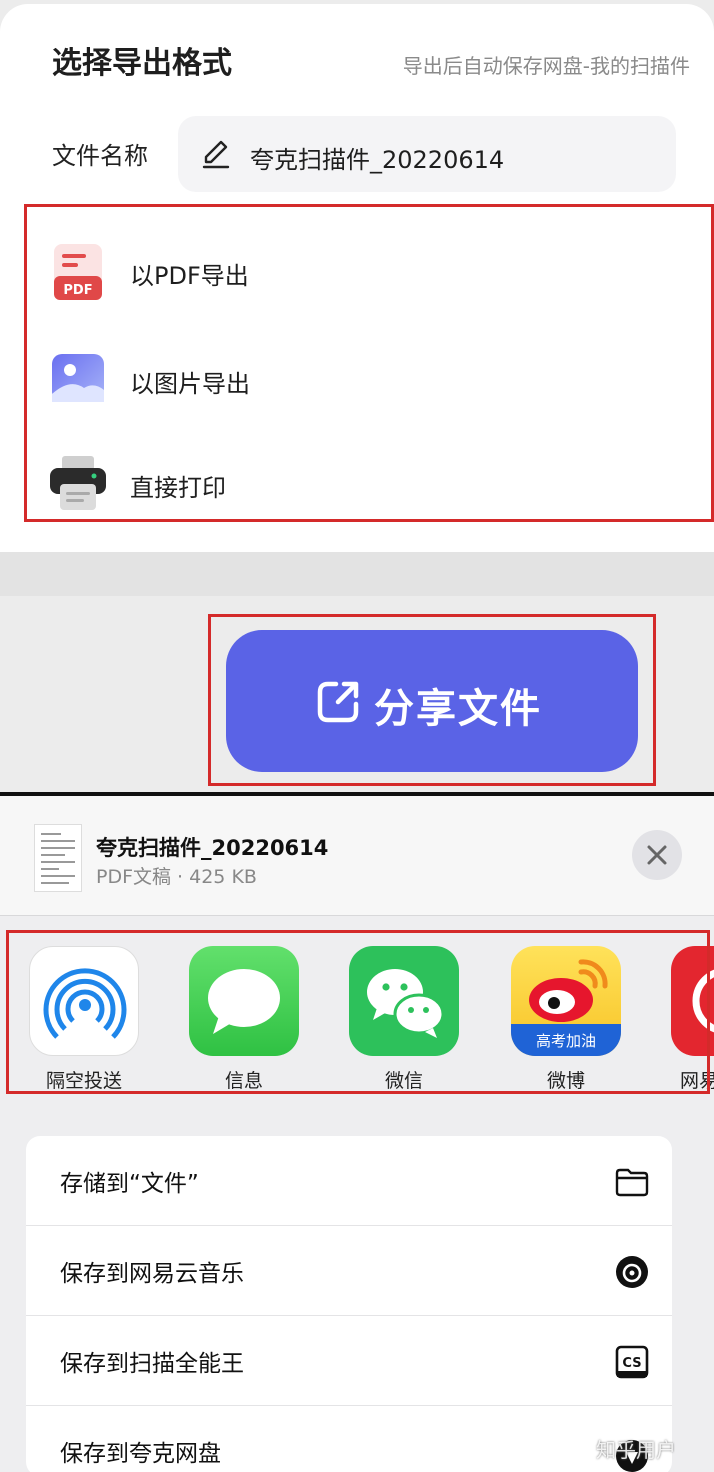 Image resolution: width=714 pixels, height=1472 pixels. I want to click on filename-field: 夸克扫描件_20220614, so click(427, 154).